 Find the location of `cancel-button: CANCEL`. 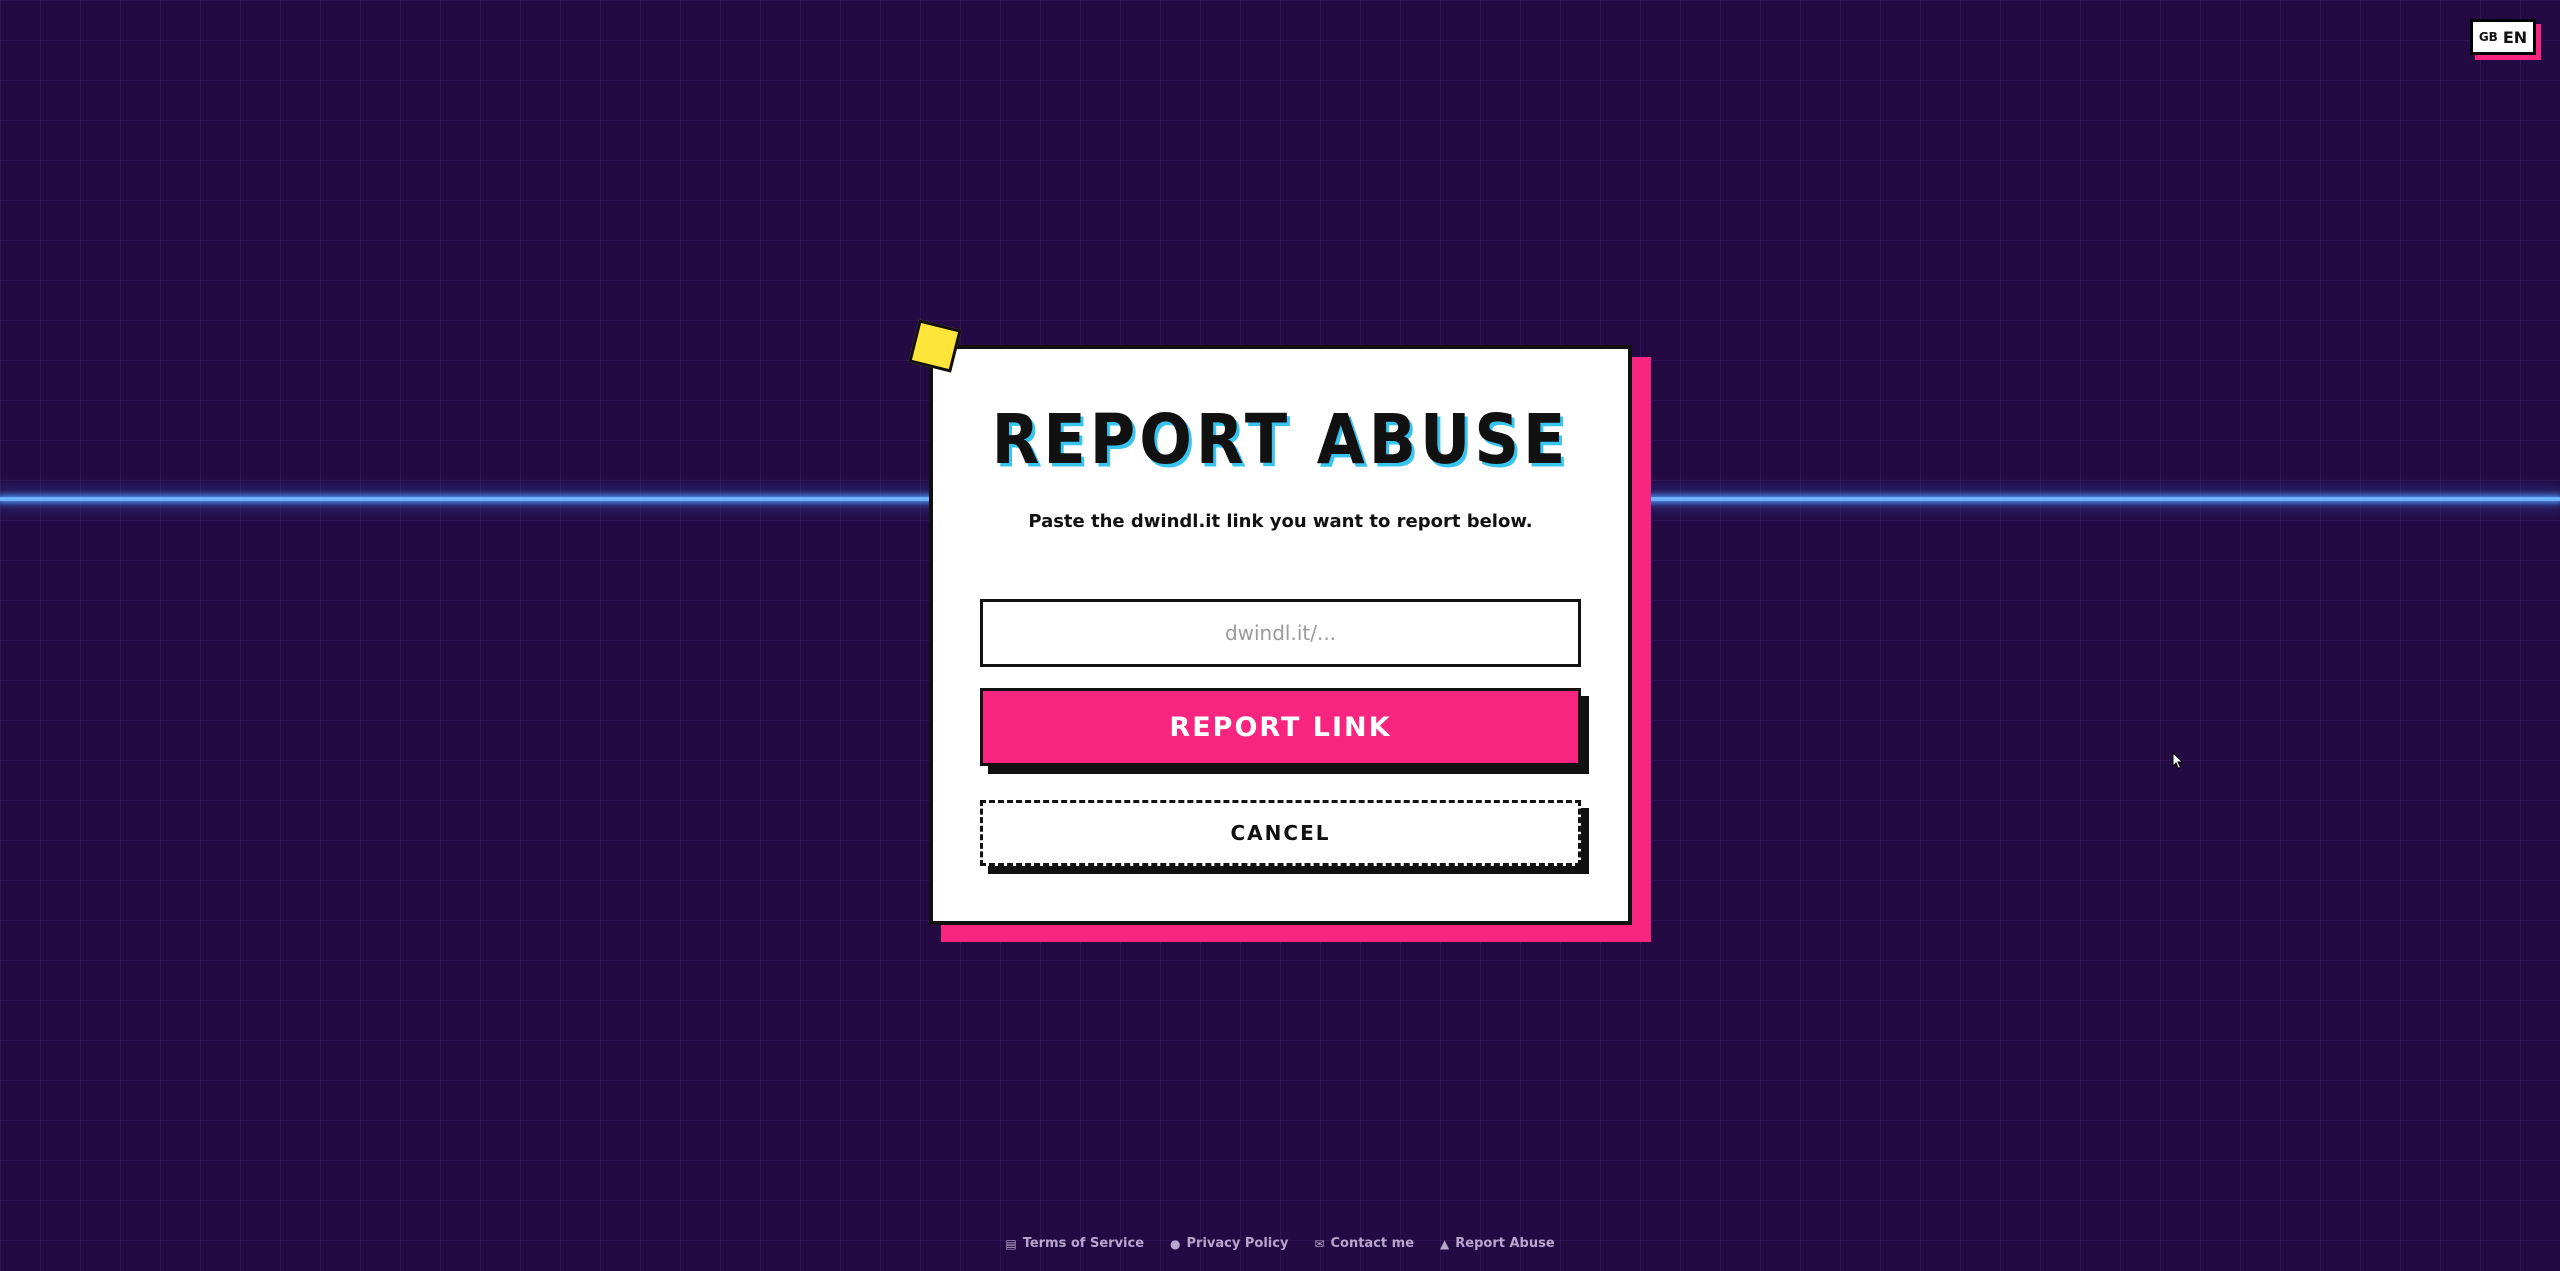

cancel-button: CANCEL is located at coordinates (1280, 833).